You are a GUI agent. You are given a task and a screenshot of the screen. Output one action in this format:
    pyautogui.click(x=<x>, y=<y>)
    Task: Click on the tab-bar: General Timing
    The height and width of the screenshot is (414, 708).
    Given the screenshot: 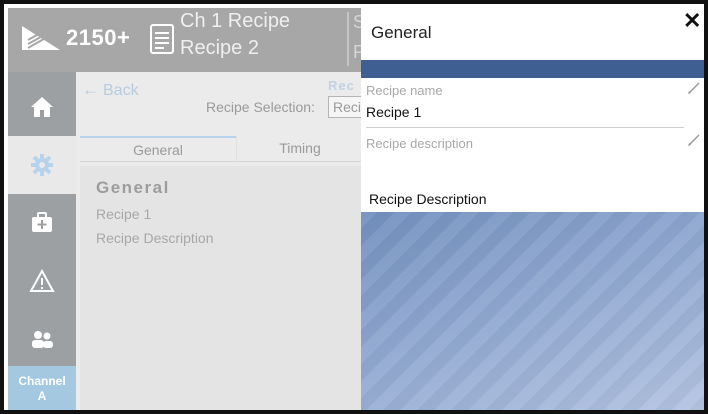 What is the action you would take?
    pyautogui.click(x=220, y=149)
    